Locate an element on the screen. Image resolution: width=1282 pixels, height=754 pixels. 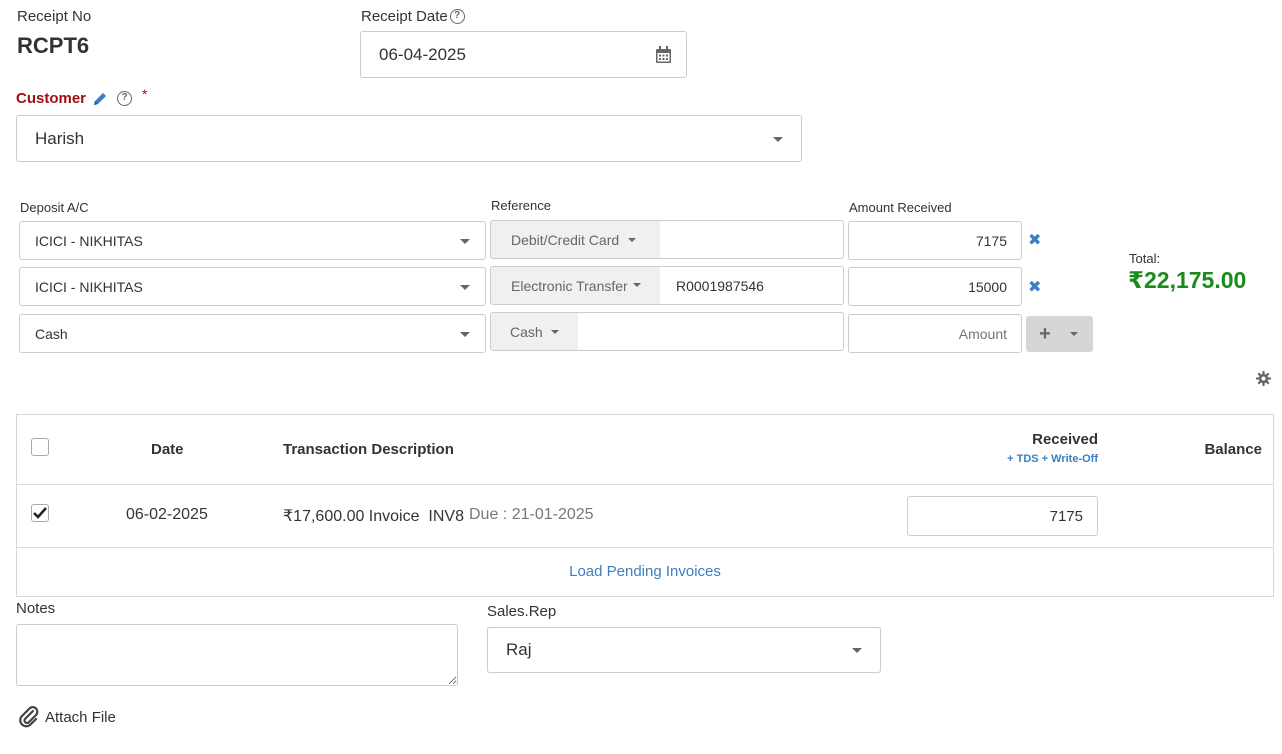
row-checkbox is located at coordinates (40, 513).